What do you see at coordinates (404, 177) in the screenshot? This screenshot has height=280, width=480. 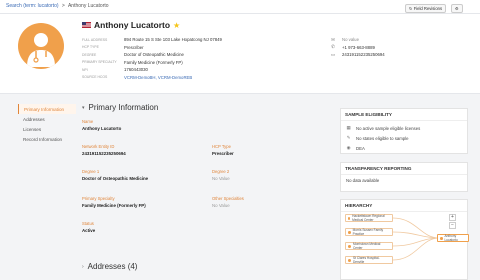 I see `transparency-card: TRANSPARENCY REPORTING No data available` at bounding box center [404, 177].